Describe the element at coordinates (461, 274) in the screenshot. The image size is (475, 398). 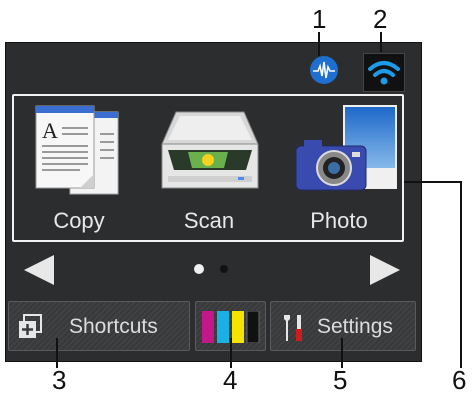
I see `leader-line-6-vertical` at that location.